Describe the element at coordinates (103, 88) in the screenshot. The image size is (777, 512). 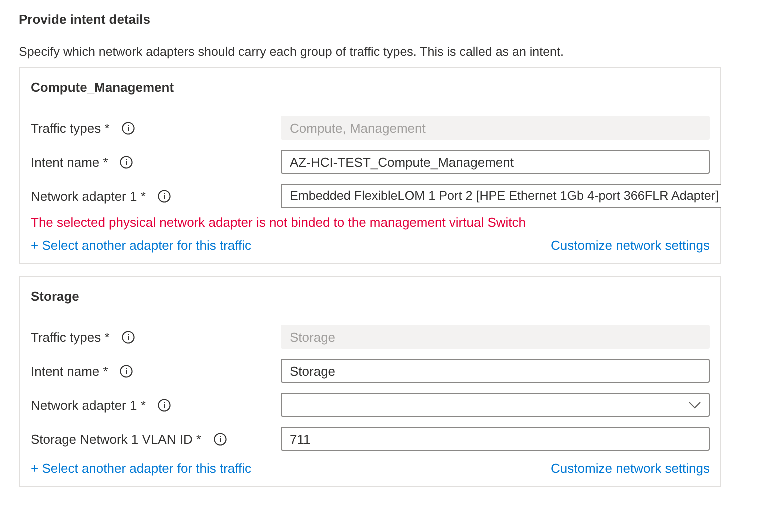
I see `card-title: Compute_Management` at that location.